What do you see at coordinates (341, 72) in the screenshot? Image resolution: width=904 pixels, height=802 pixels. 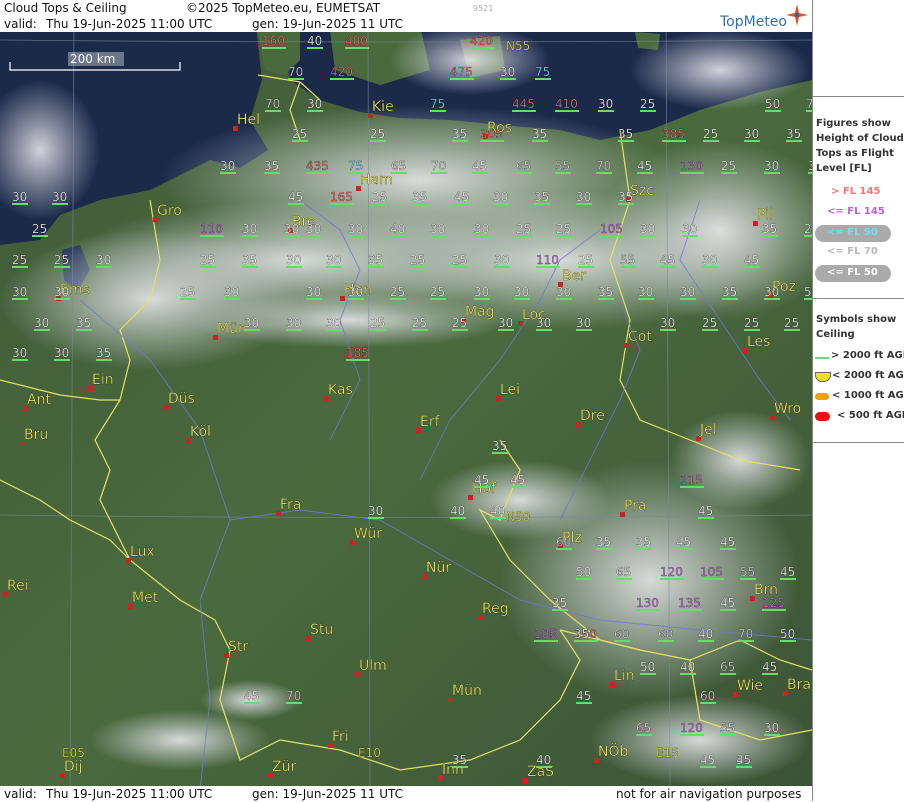 I see `flight-level-label: 420` at bounding box center [341, 72].